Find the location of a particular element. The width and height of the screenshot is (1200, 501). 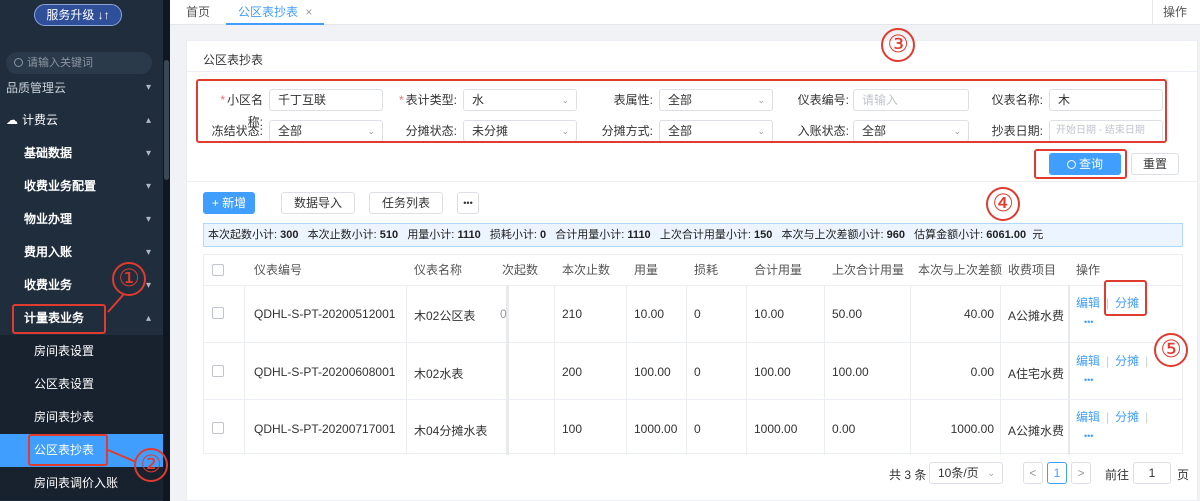

tab-bar: 首页 公区表抄表 × 操作 is located at coordinates (685, 12).